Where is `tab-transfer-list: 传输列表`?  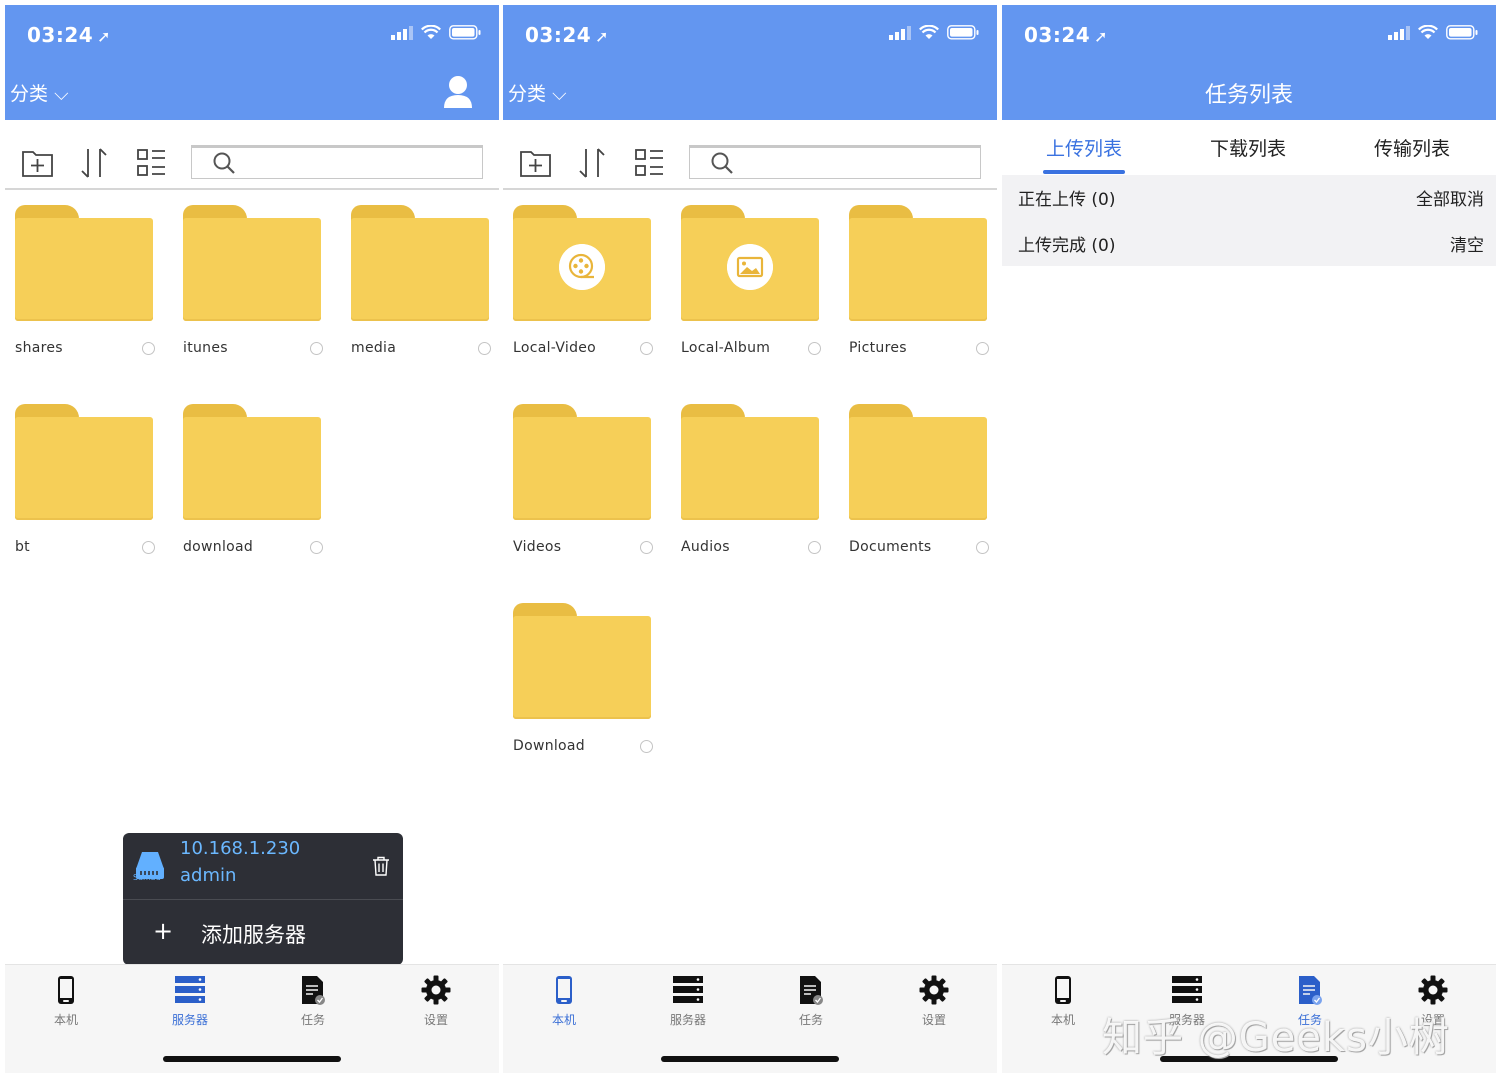 tab-transfer-list: 传输列表 is located at coordinates (1412, 147).